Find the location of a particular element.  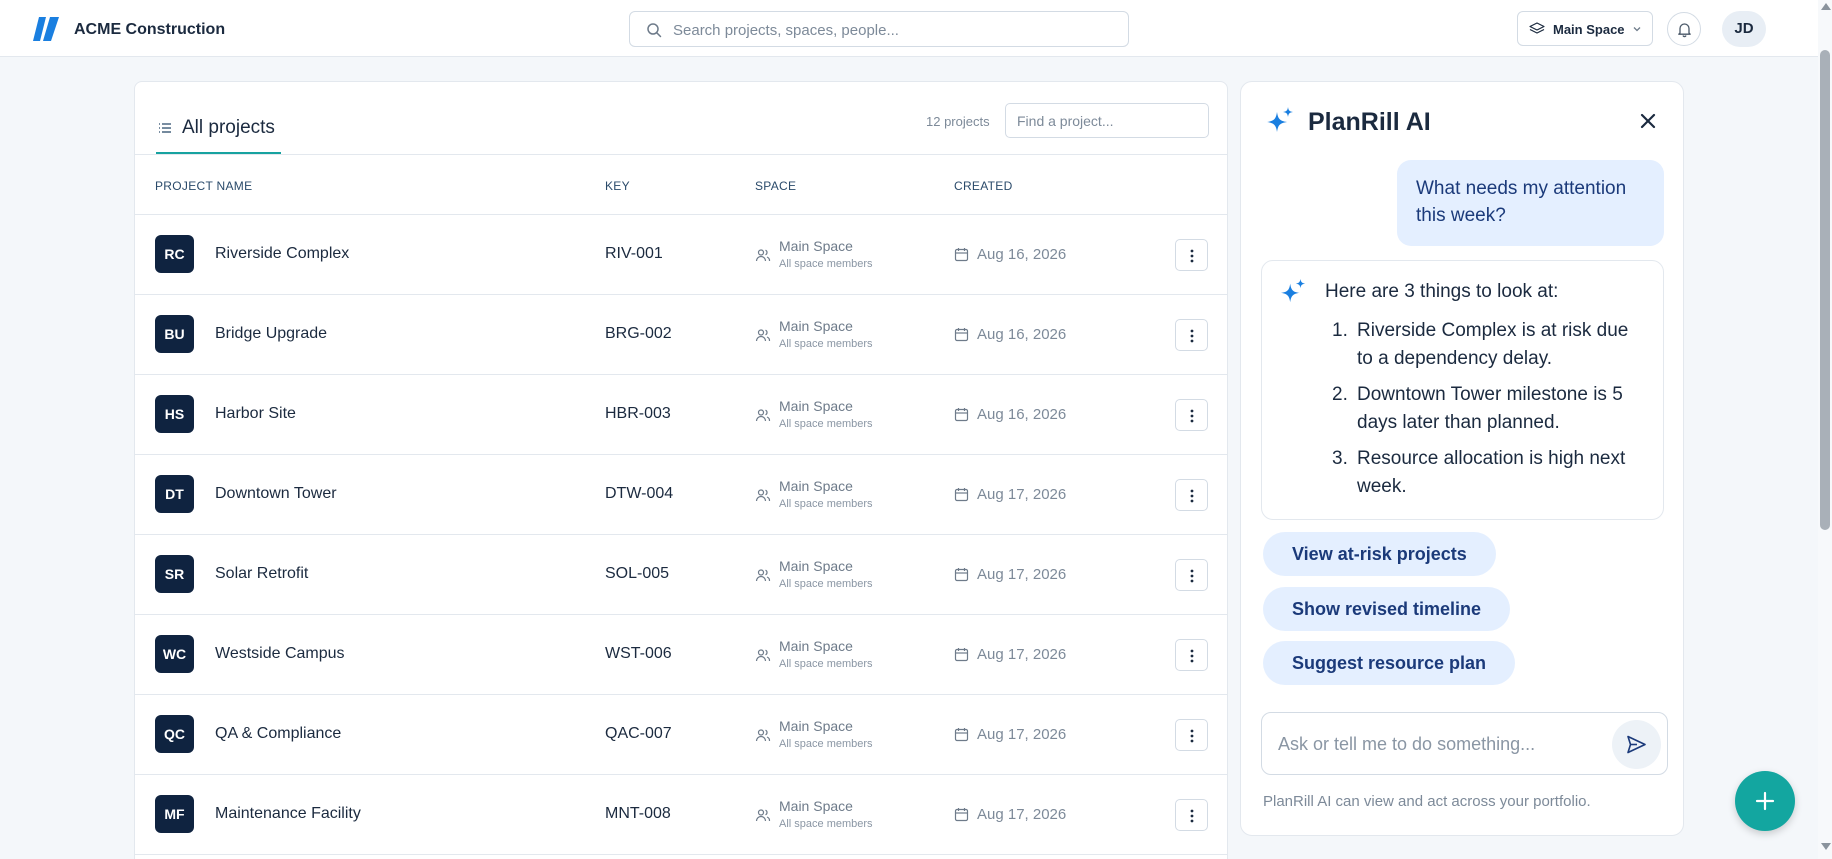

user-avatar: JD is located at coordinates (1744, 29).